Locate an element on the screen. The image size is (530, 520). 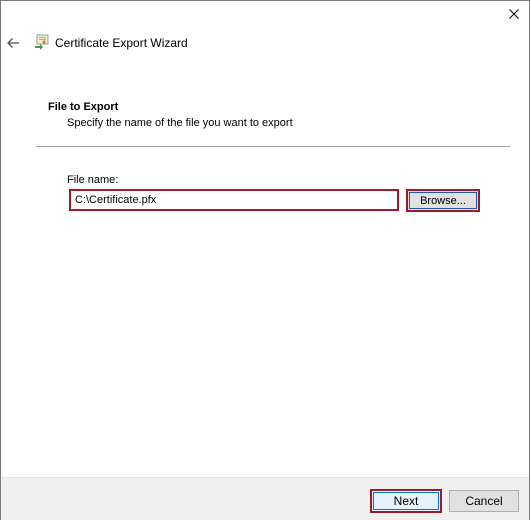
wizard-footer: Next Cancel is located at coordinates (265, 498).